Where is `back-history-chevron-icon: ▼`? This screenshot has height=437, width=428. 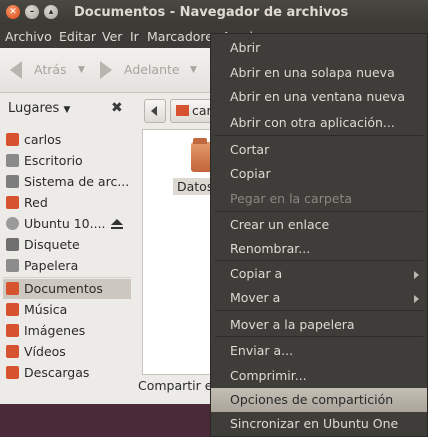
back-history-chevron-icon: ▼ is located at coordinates (81, 70).